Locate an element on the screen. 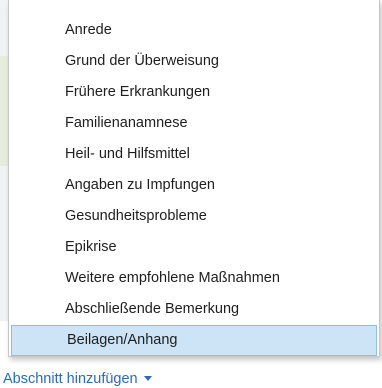  menu-item-gesundheitsprobleme: Gesundheitsprobleme is located at coordinates (194, 216).